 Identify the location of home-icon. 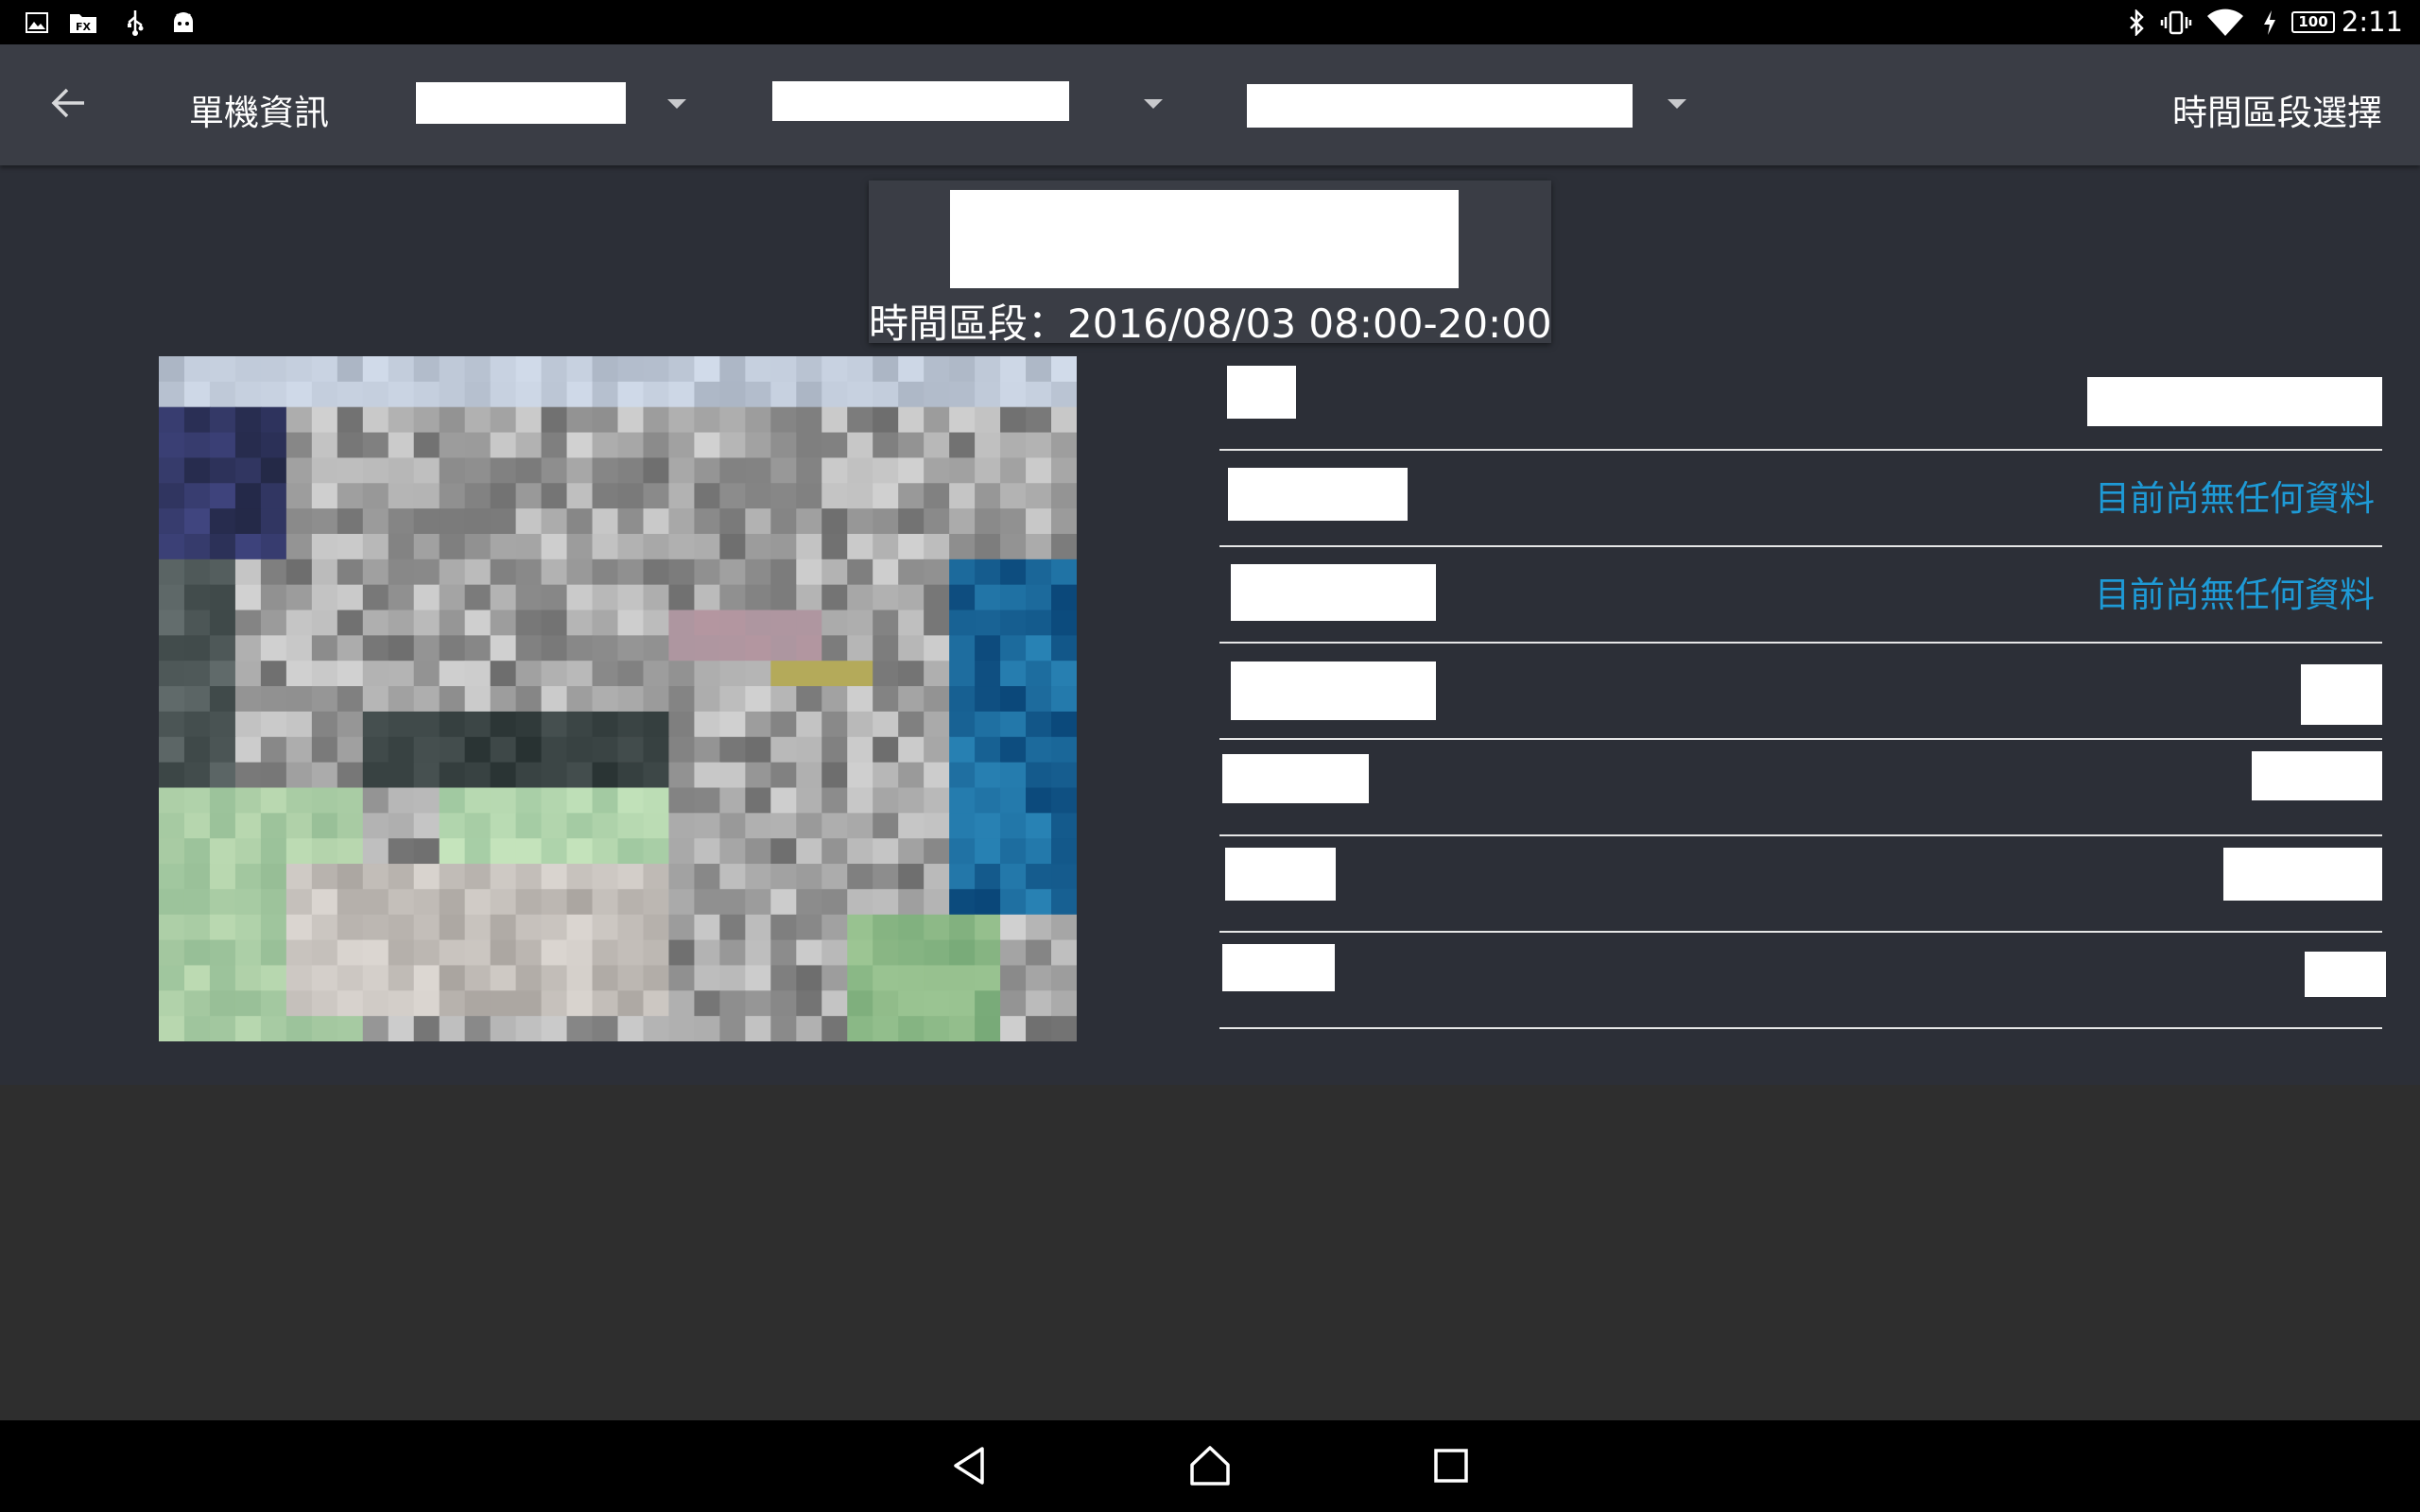
(1210, 1465).